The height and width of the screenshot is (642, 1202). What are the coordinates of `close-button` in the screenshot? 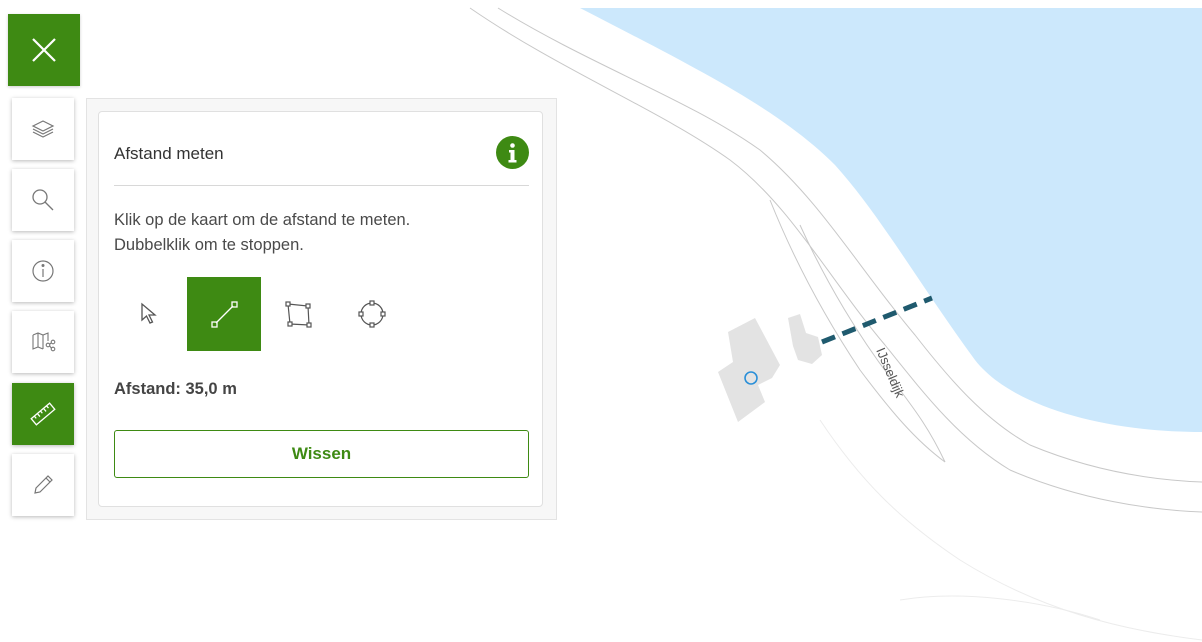 It's located at (44, 50).